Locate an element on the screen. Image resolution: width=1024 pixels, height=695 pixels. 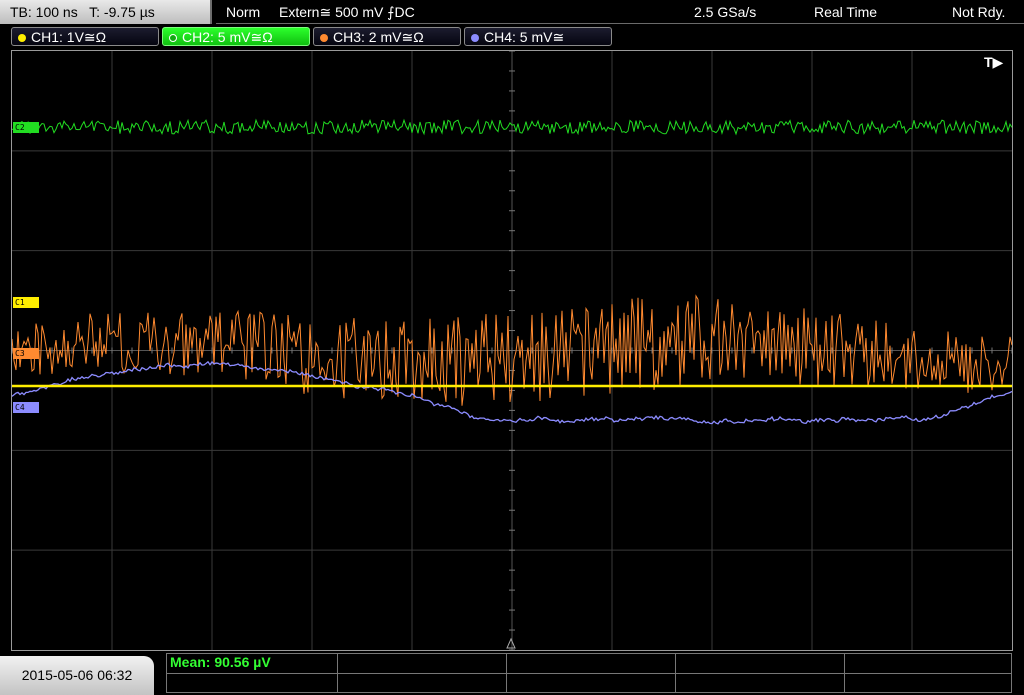
channel-3-marker: C3 is located at coordinates (26, 353).